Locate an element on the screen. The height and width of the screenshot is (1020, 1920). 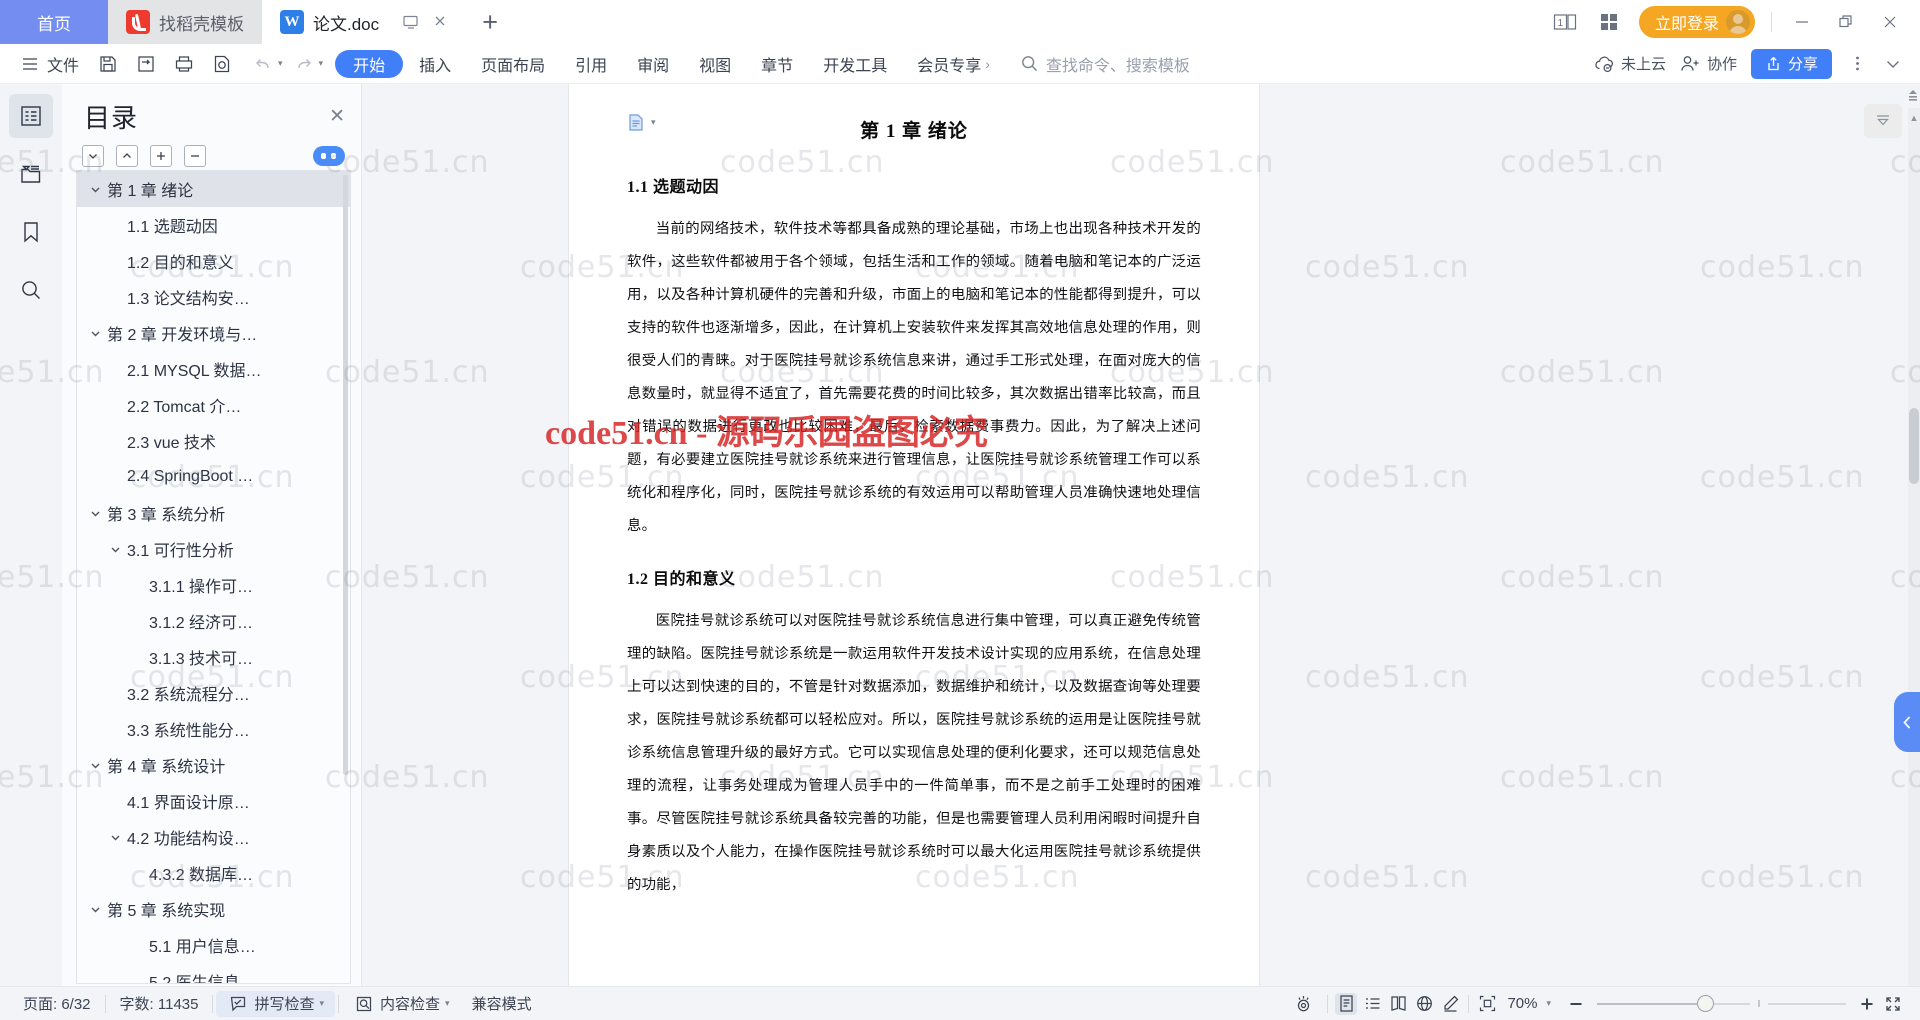
save-icon is located at coordinates (108, 64).